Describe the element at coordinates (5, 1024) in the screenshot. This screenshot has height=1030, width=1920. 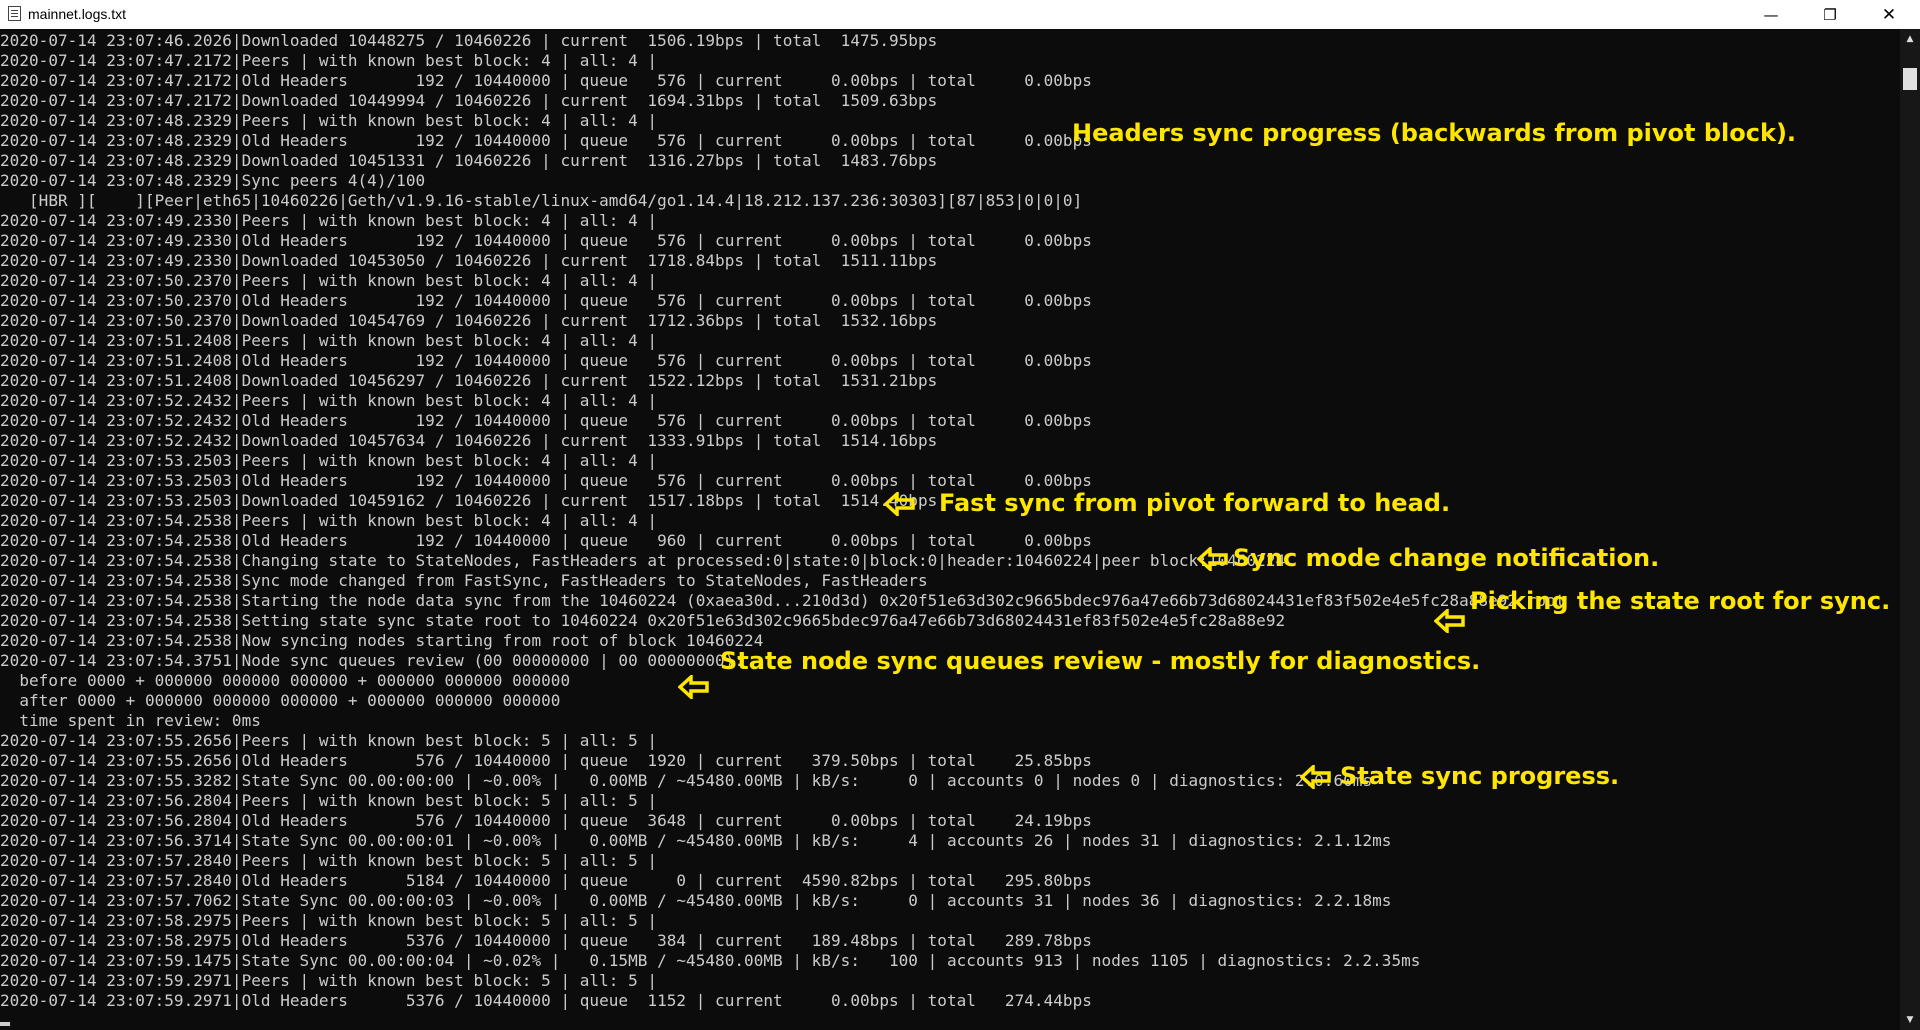
I see `text-cursor` at that location.